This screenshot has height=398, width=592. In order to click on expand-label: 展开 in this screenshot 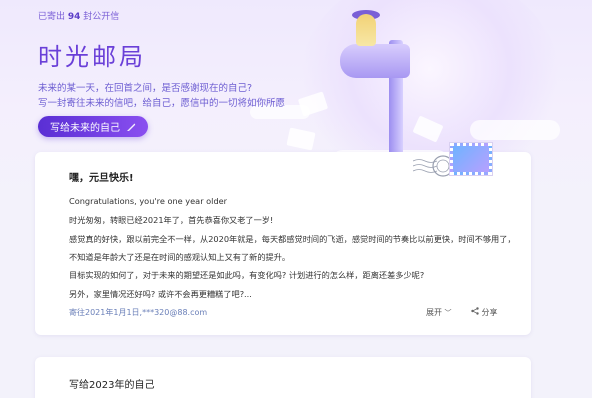, I will do `click(434, 312)`.